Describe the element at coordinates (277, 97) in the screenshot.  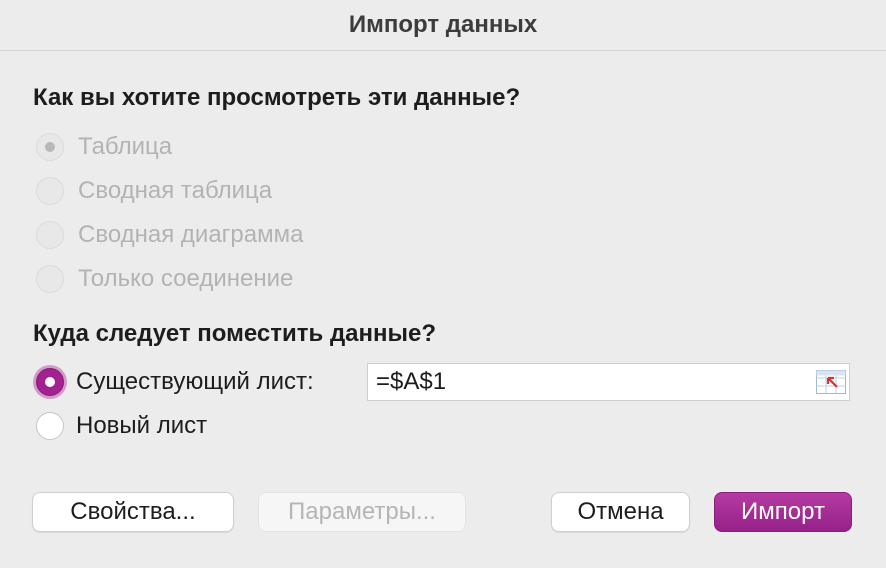
I see `view-heading: Как вы хотите просмотреть эти данные?` at that location.